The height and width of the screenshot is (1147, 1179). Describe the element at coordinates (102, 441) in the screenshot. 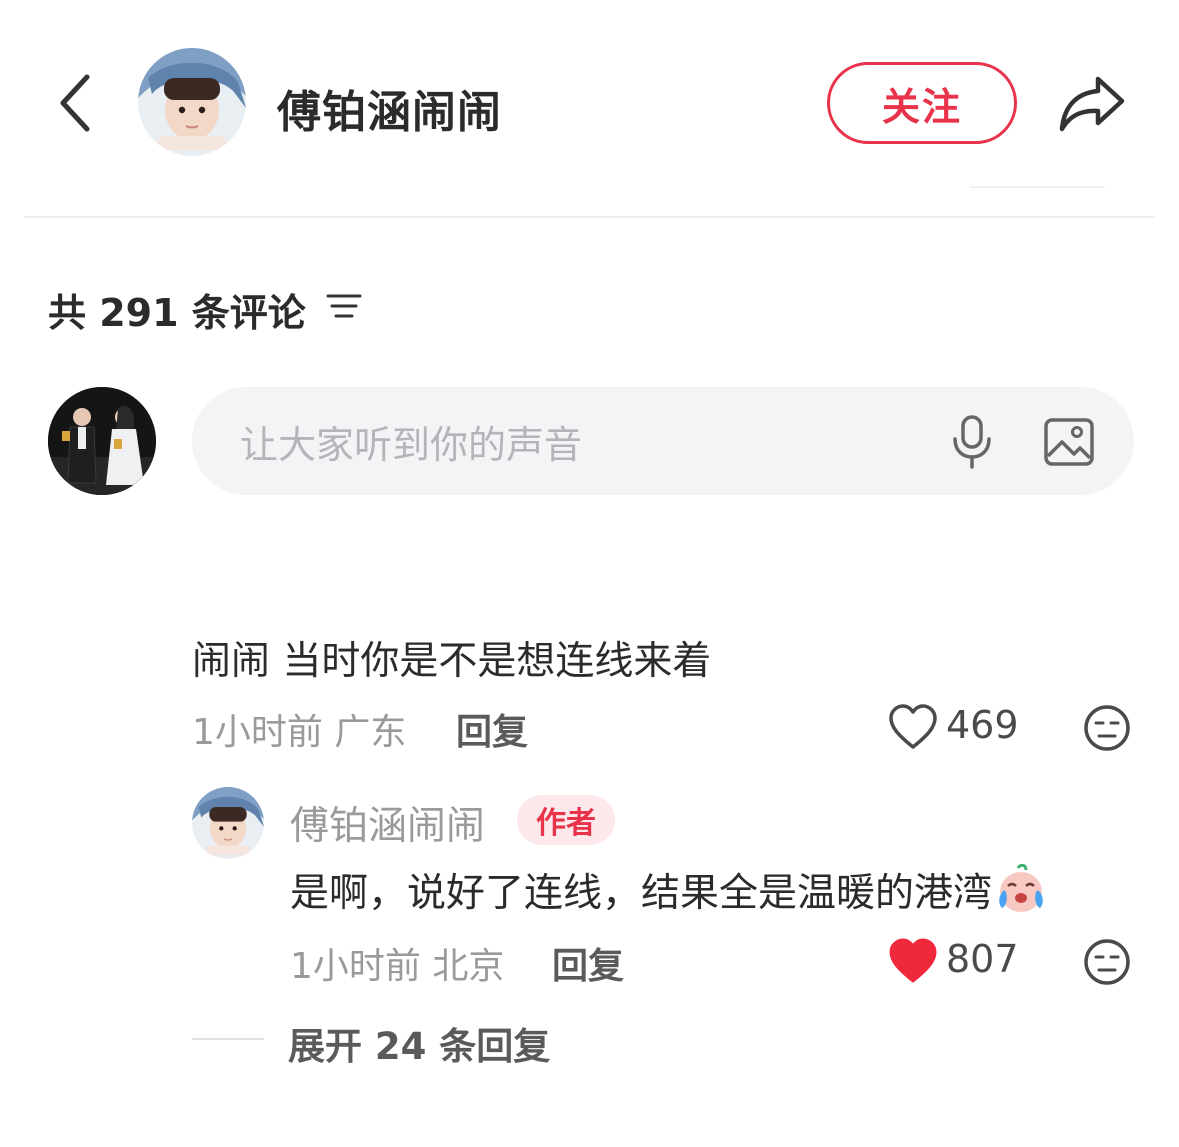

I see `current-user-avatar` at that location.